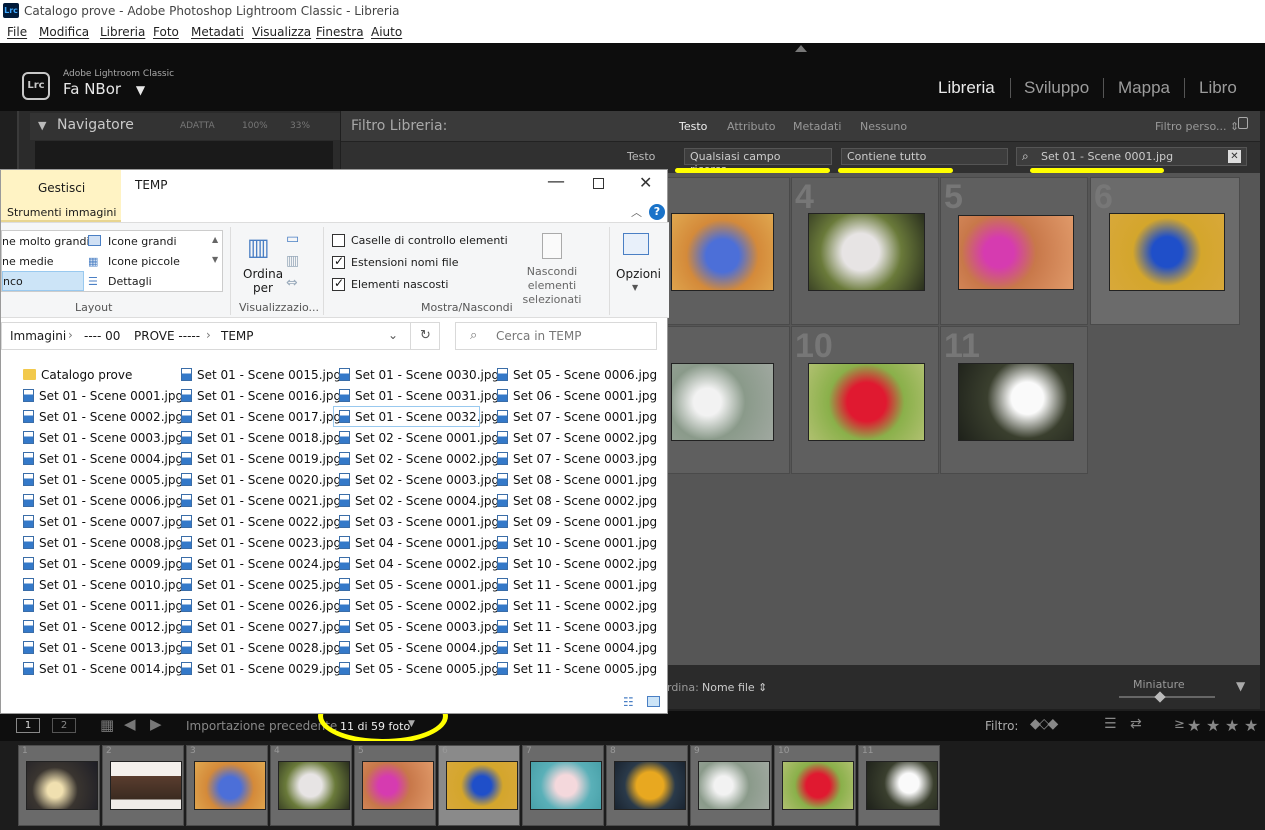 The width and height of the screenshot is (1265, 830). What do you see at coordinates (419, 459) in the screenshot?
I see `file-item: Set 02 - Scene 0002.jpg` at bounding box center [419, 459].